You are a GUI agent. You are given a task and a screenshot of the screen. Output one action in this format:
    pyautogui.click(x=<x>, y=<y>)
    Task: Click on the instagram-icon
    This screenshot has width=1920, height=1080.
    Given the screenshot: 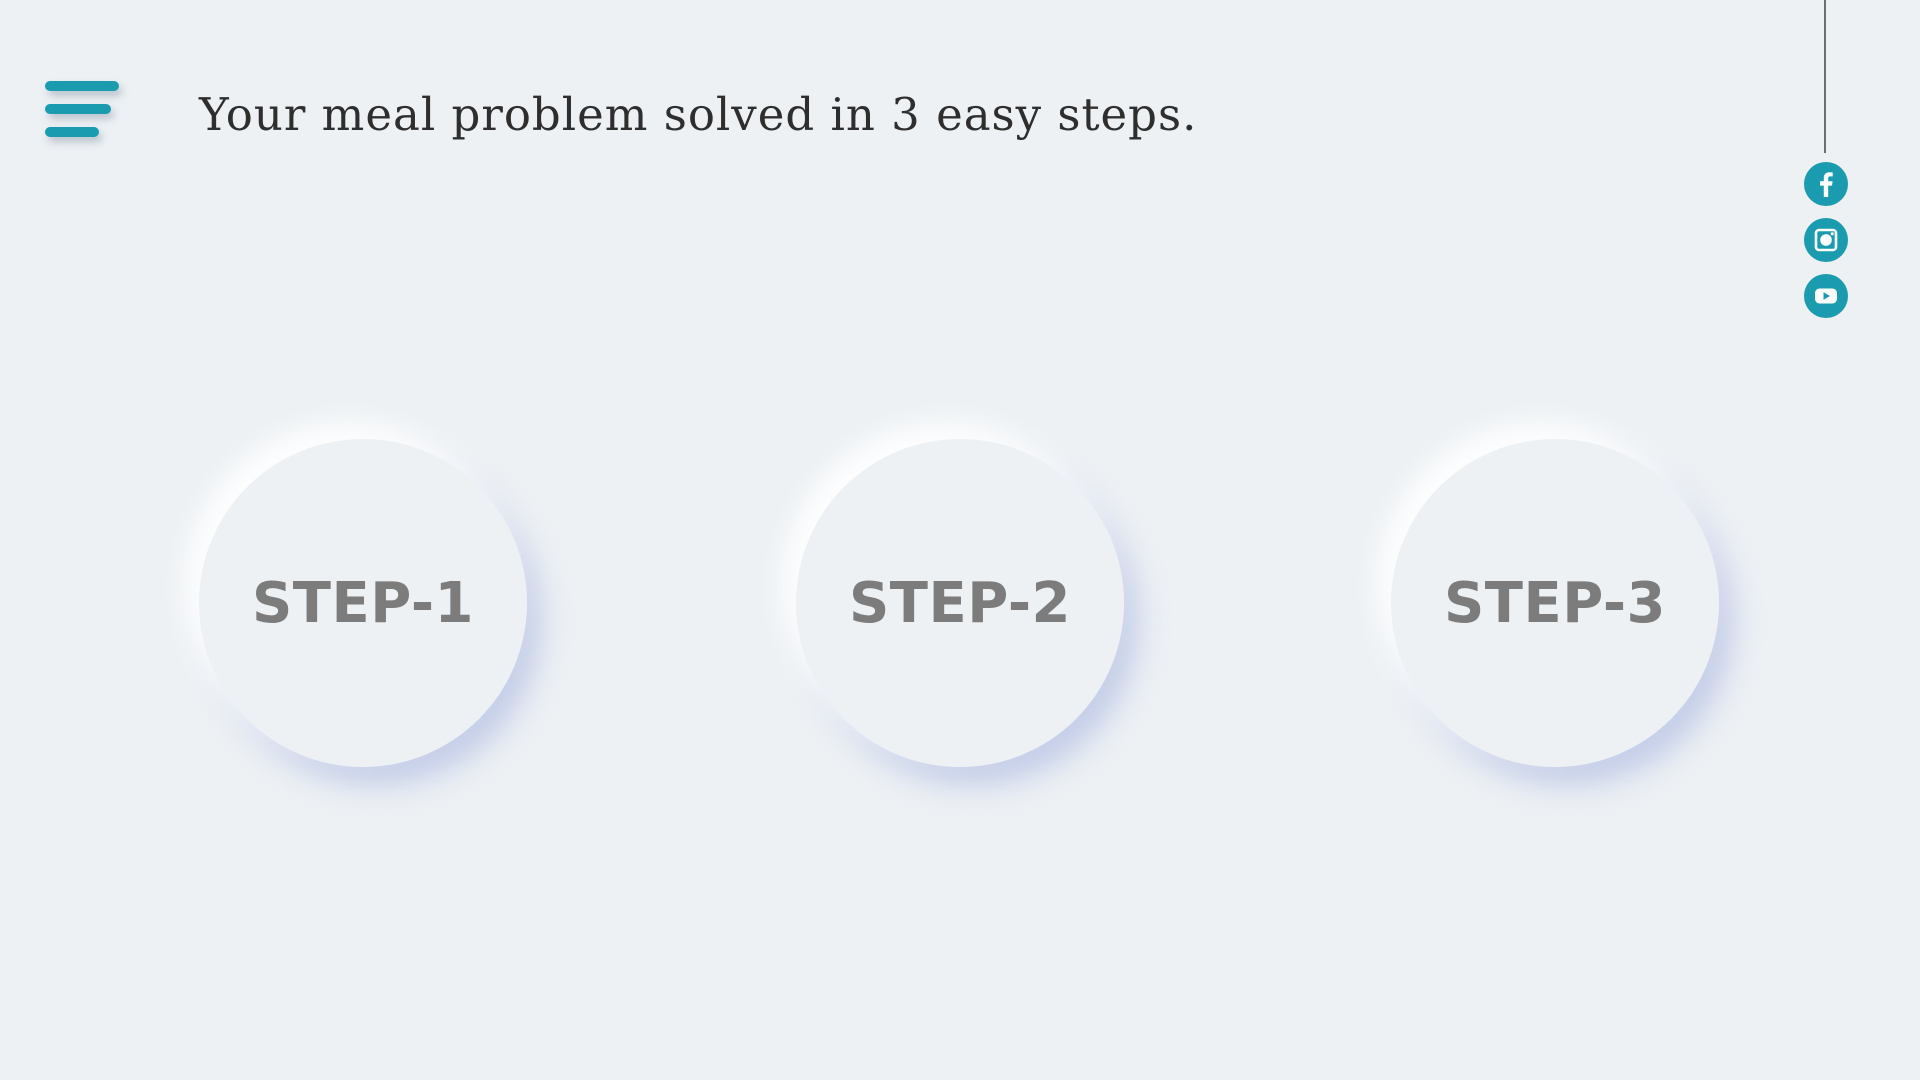 What is the action you would take?
    pyautogui.click(x=1826, y=240)
    